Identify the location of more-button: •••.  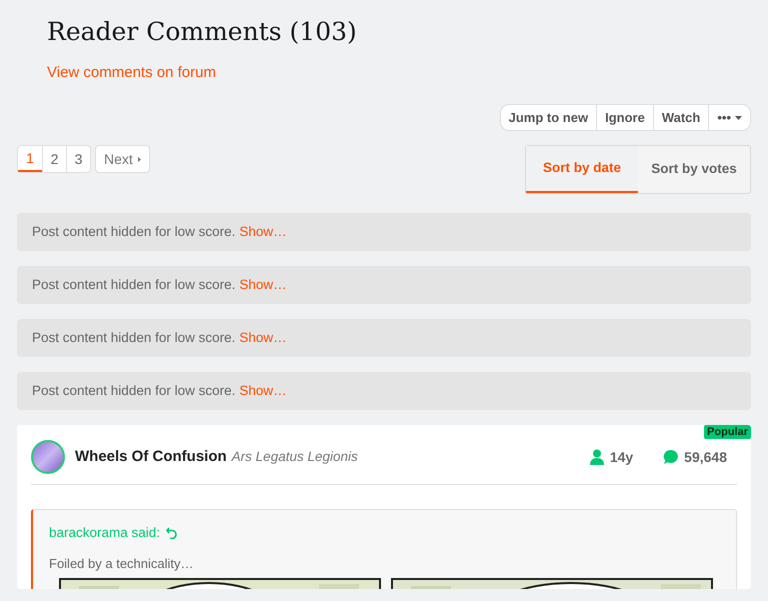
(729, 117).